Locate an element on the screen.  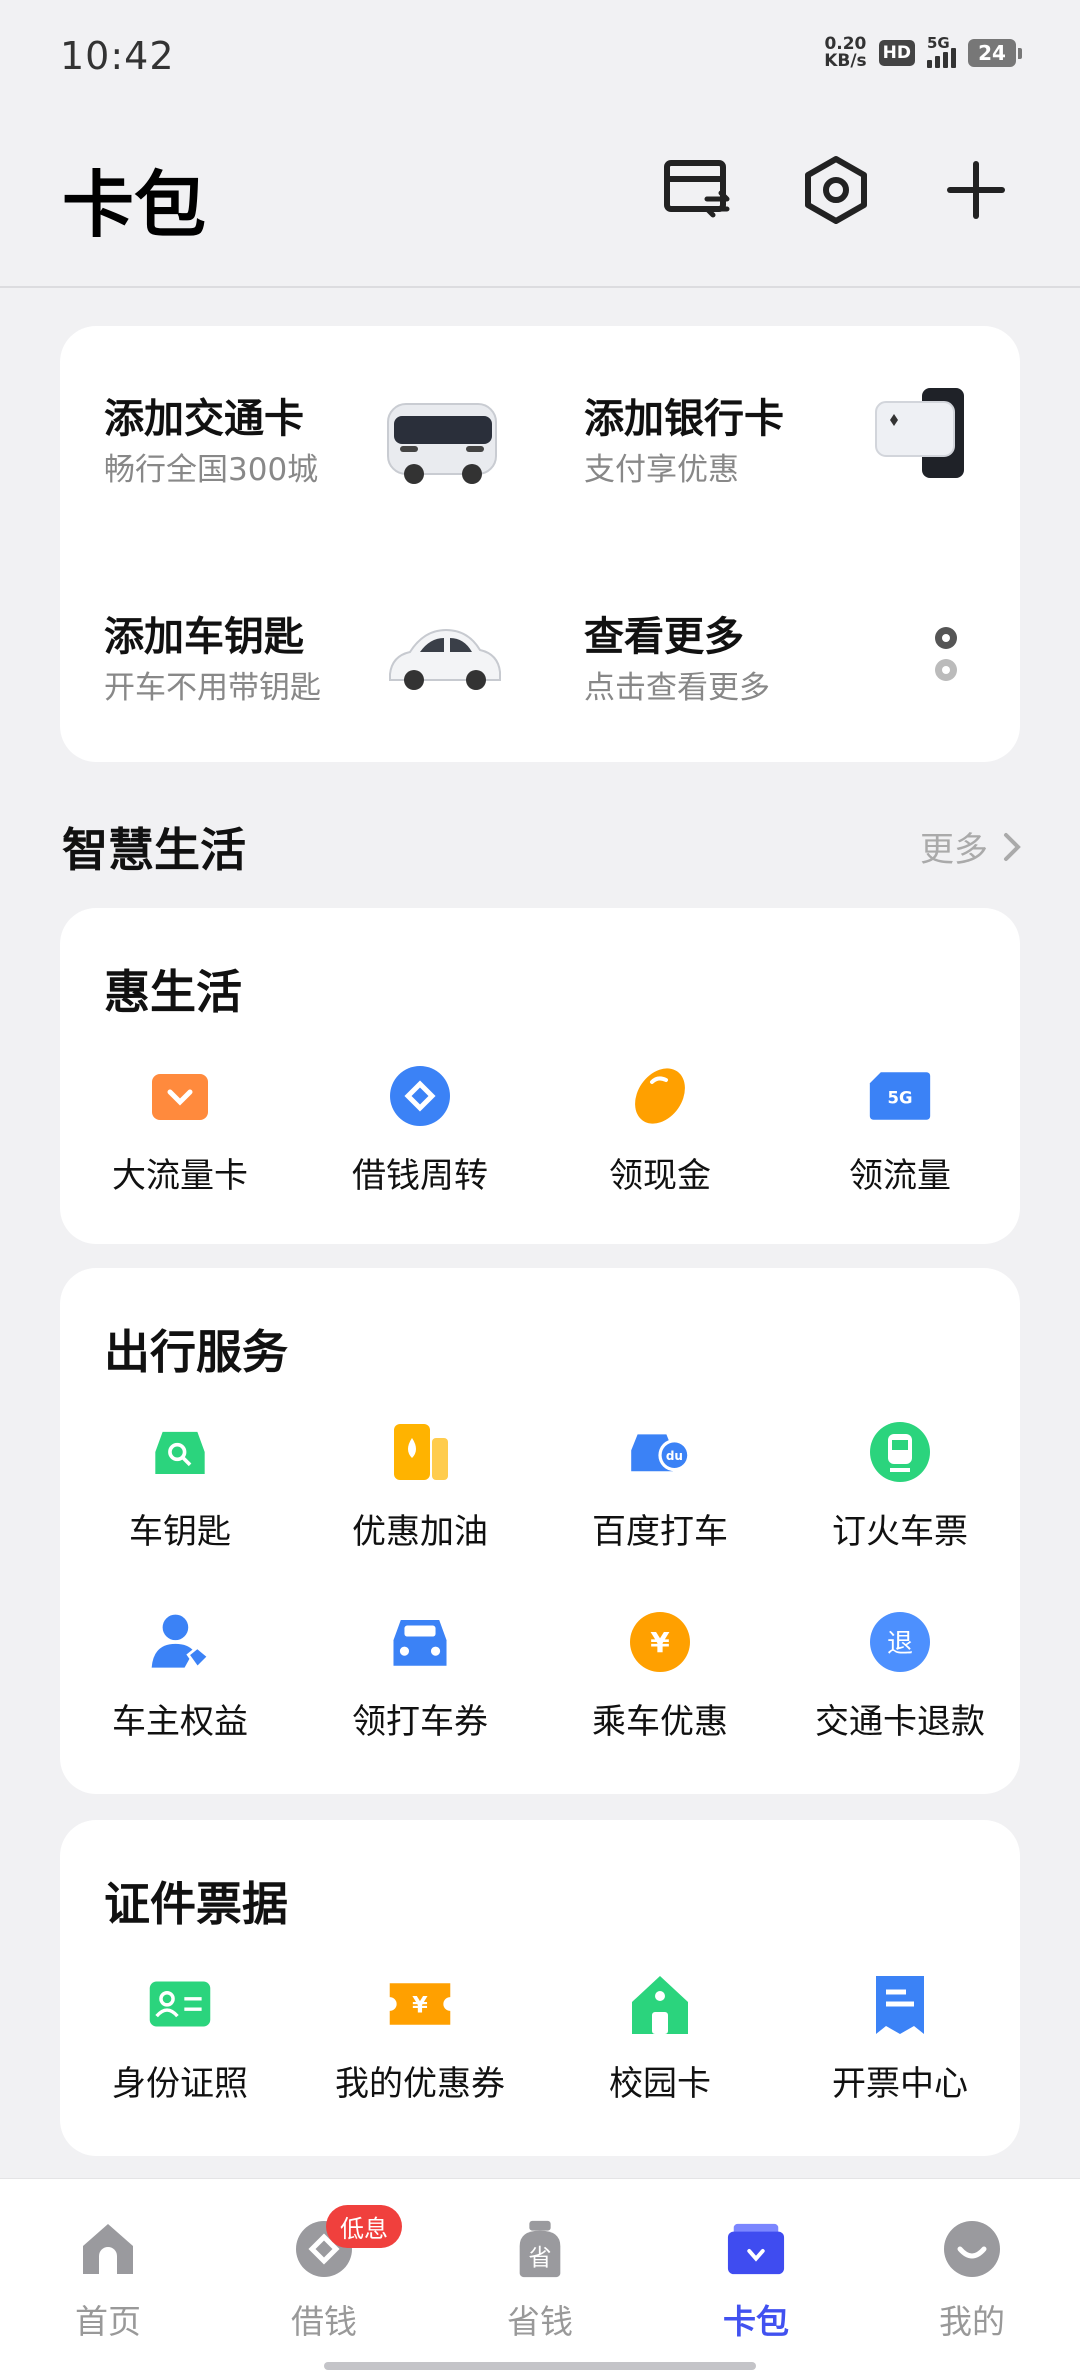
grid-item-label: 车主权益 is located at coordinates (180, 1722).